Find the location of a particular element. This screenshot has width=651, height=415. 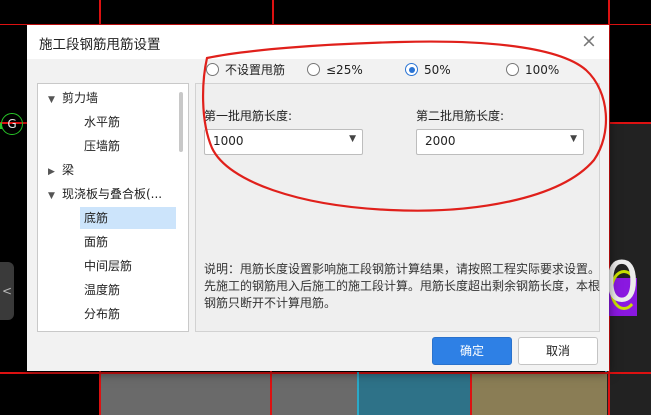

tree-item-beam: ▶ 梁 is located at coordinates (56, 170).